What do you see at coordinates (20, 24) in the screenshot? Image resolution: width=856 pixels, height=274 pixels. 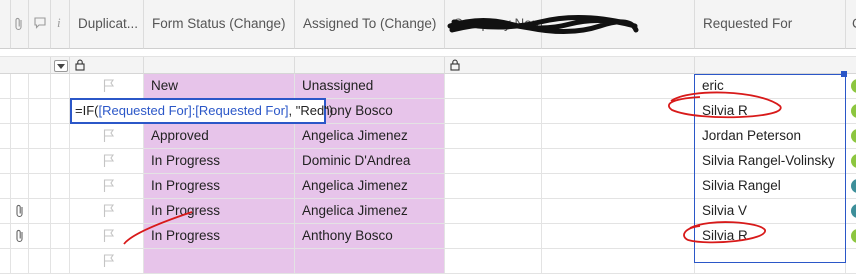 I see `header-attachment` at bounding box center [20, 24].